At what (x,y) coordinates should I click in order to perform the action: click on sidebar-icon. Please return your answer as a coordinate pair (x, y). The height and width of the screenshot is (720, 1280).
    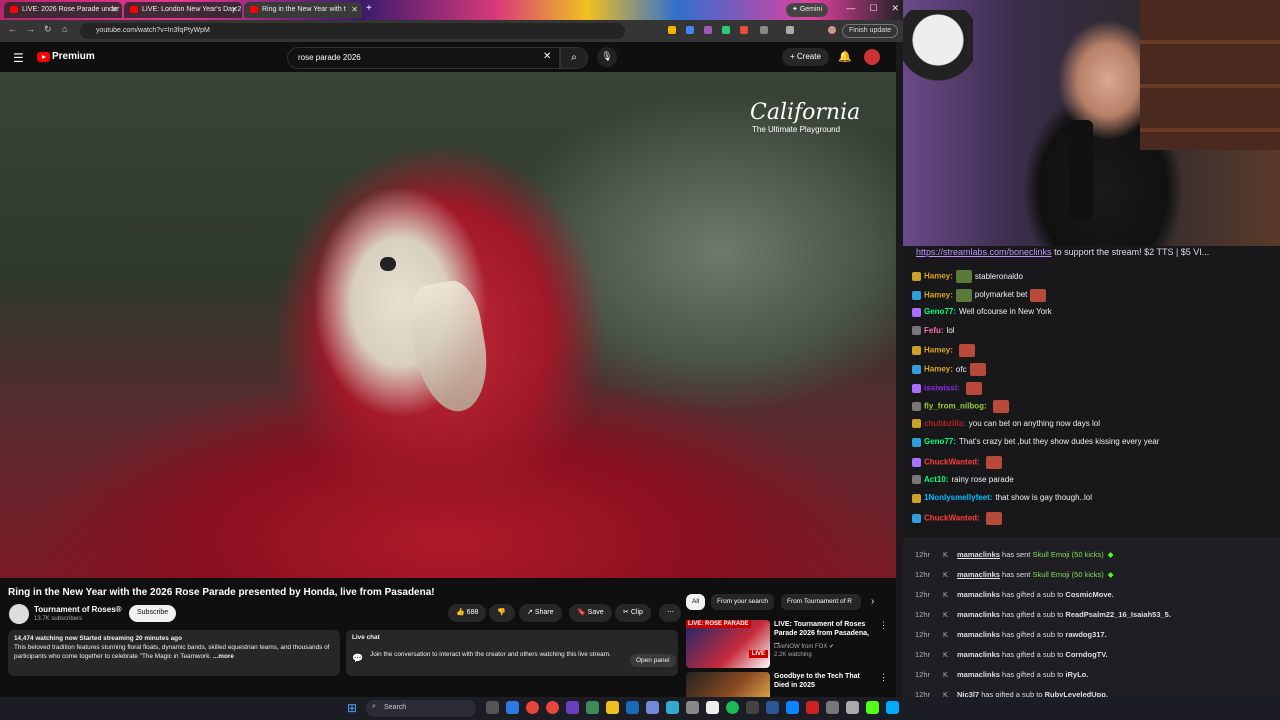
    Looking at the image, I should click on (790, 30).